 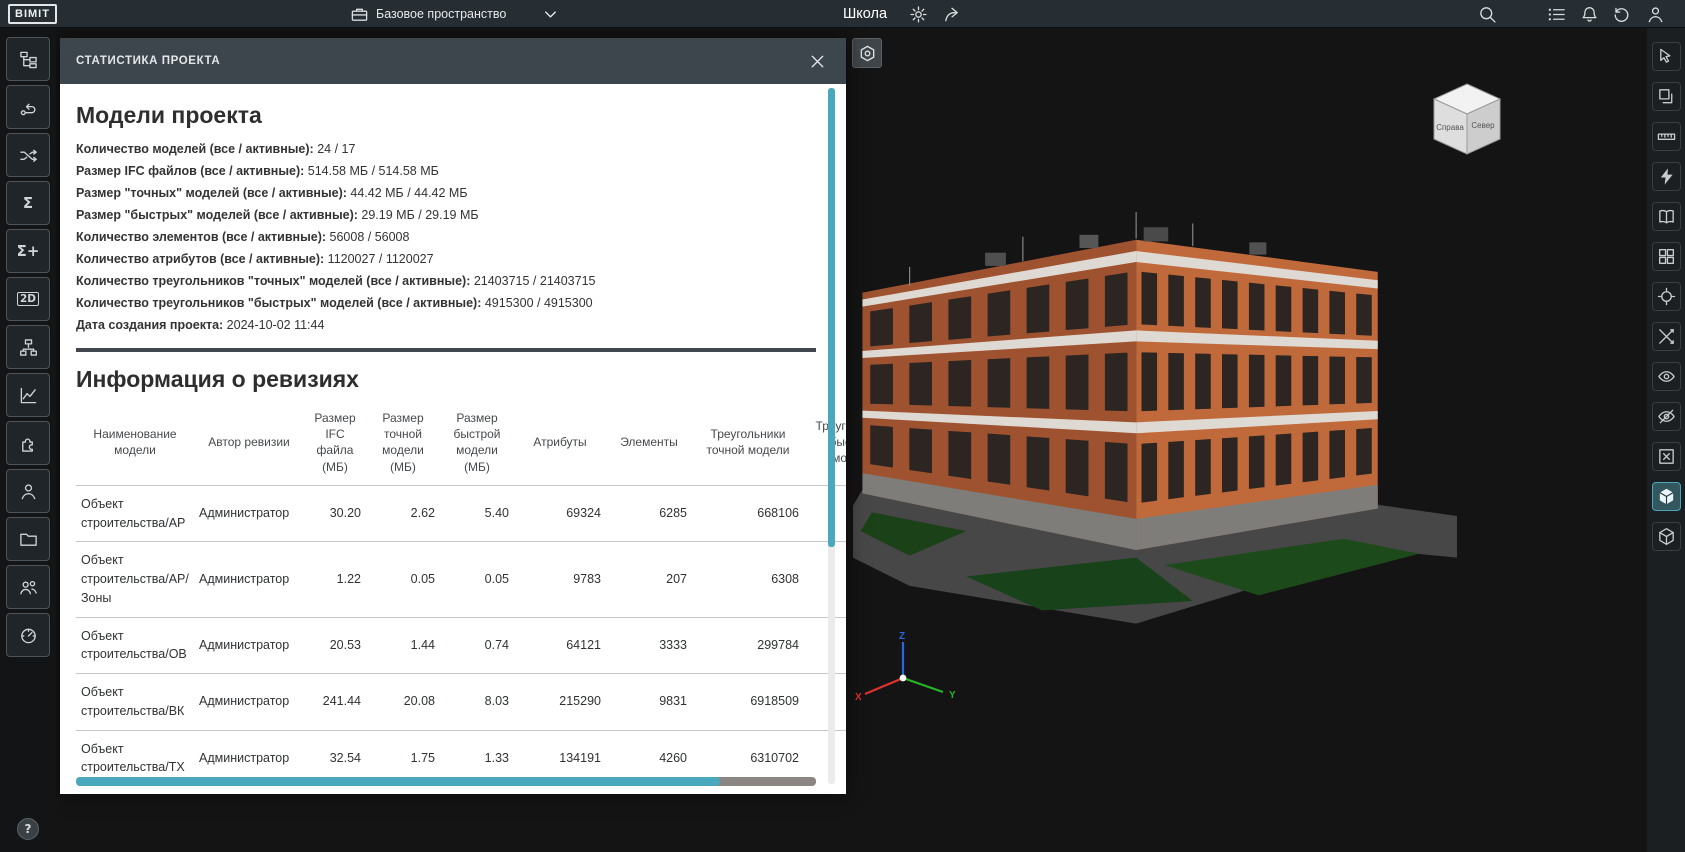 I want to click on model-tree-icon, so click(x=28, y=59).